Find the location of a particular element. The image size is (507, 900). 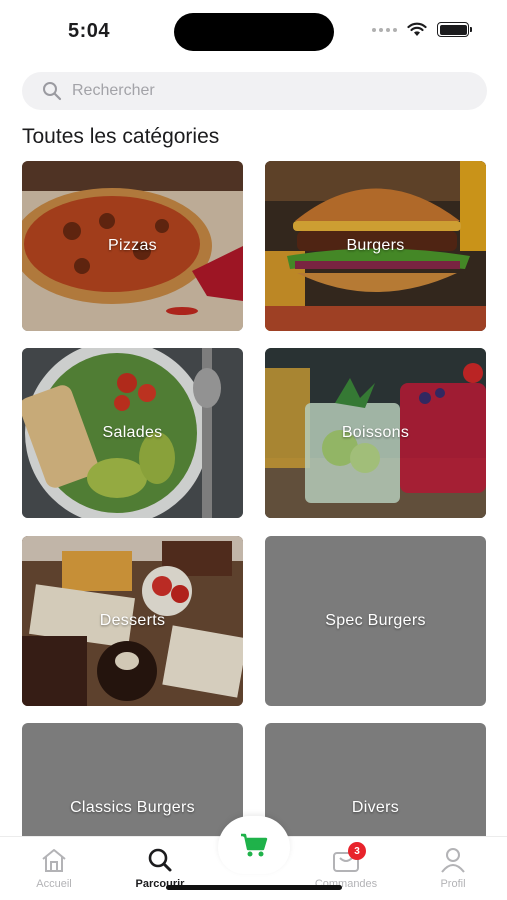

tab-commandes: Commandes is located at coordinates (346, 868).